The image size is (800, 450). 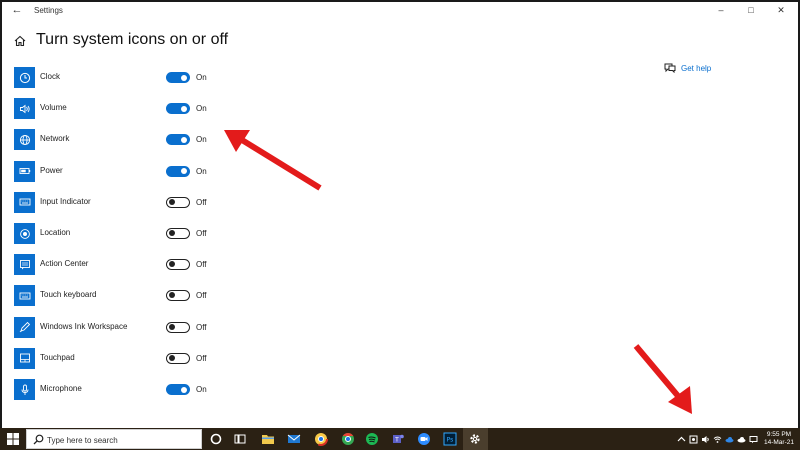 What do you see at coordinates (751, 10) in the screenshot?
I see `maximize-button: □` at bounding box center [751, 10].